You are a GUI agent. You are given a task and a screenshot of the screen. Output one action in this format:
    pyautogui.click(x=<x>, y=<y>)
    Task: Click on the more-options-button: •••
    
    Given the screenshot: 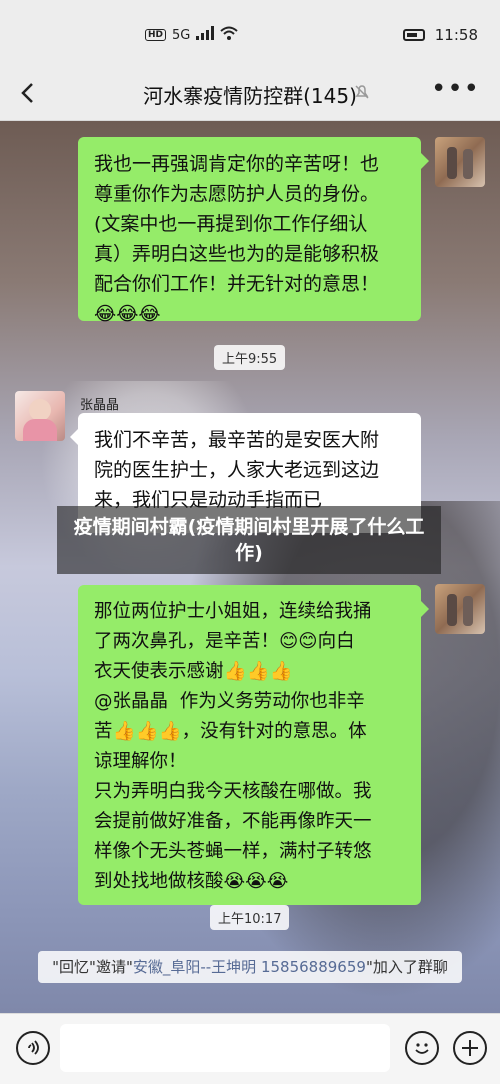 What is the action you would take?
    pyautogui.click(x=455, y=89)
    